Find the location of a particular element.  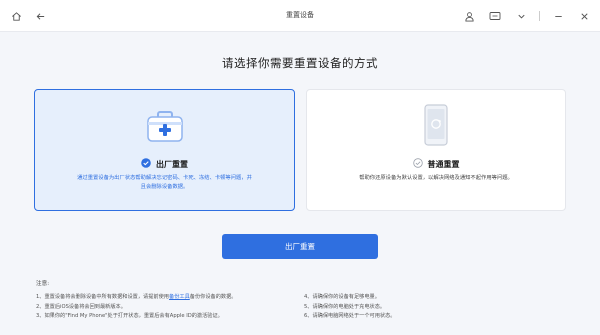

note-text: 2、重置后iOS设备将会回到最新版本。 is located at coordinates (81, 306).